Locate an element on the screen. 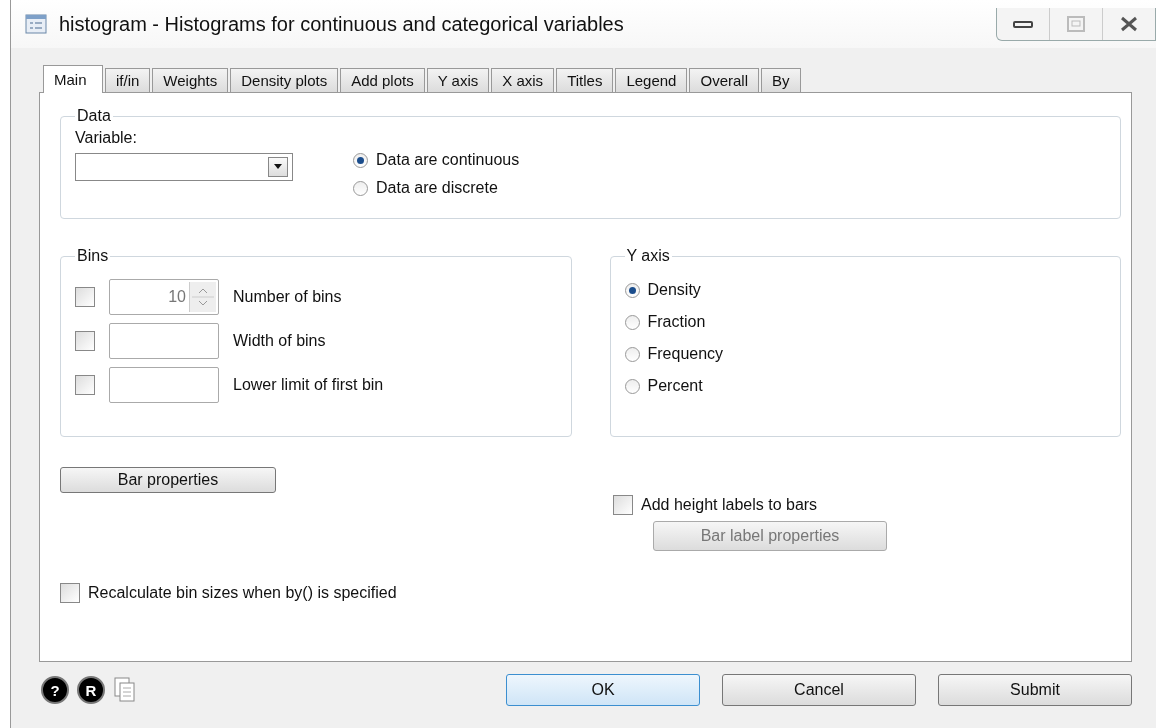  bar-properties-button: Bar properties is located at coordinates (168, 480).